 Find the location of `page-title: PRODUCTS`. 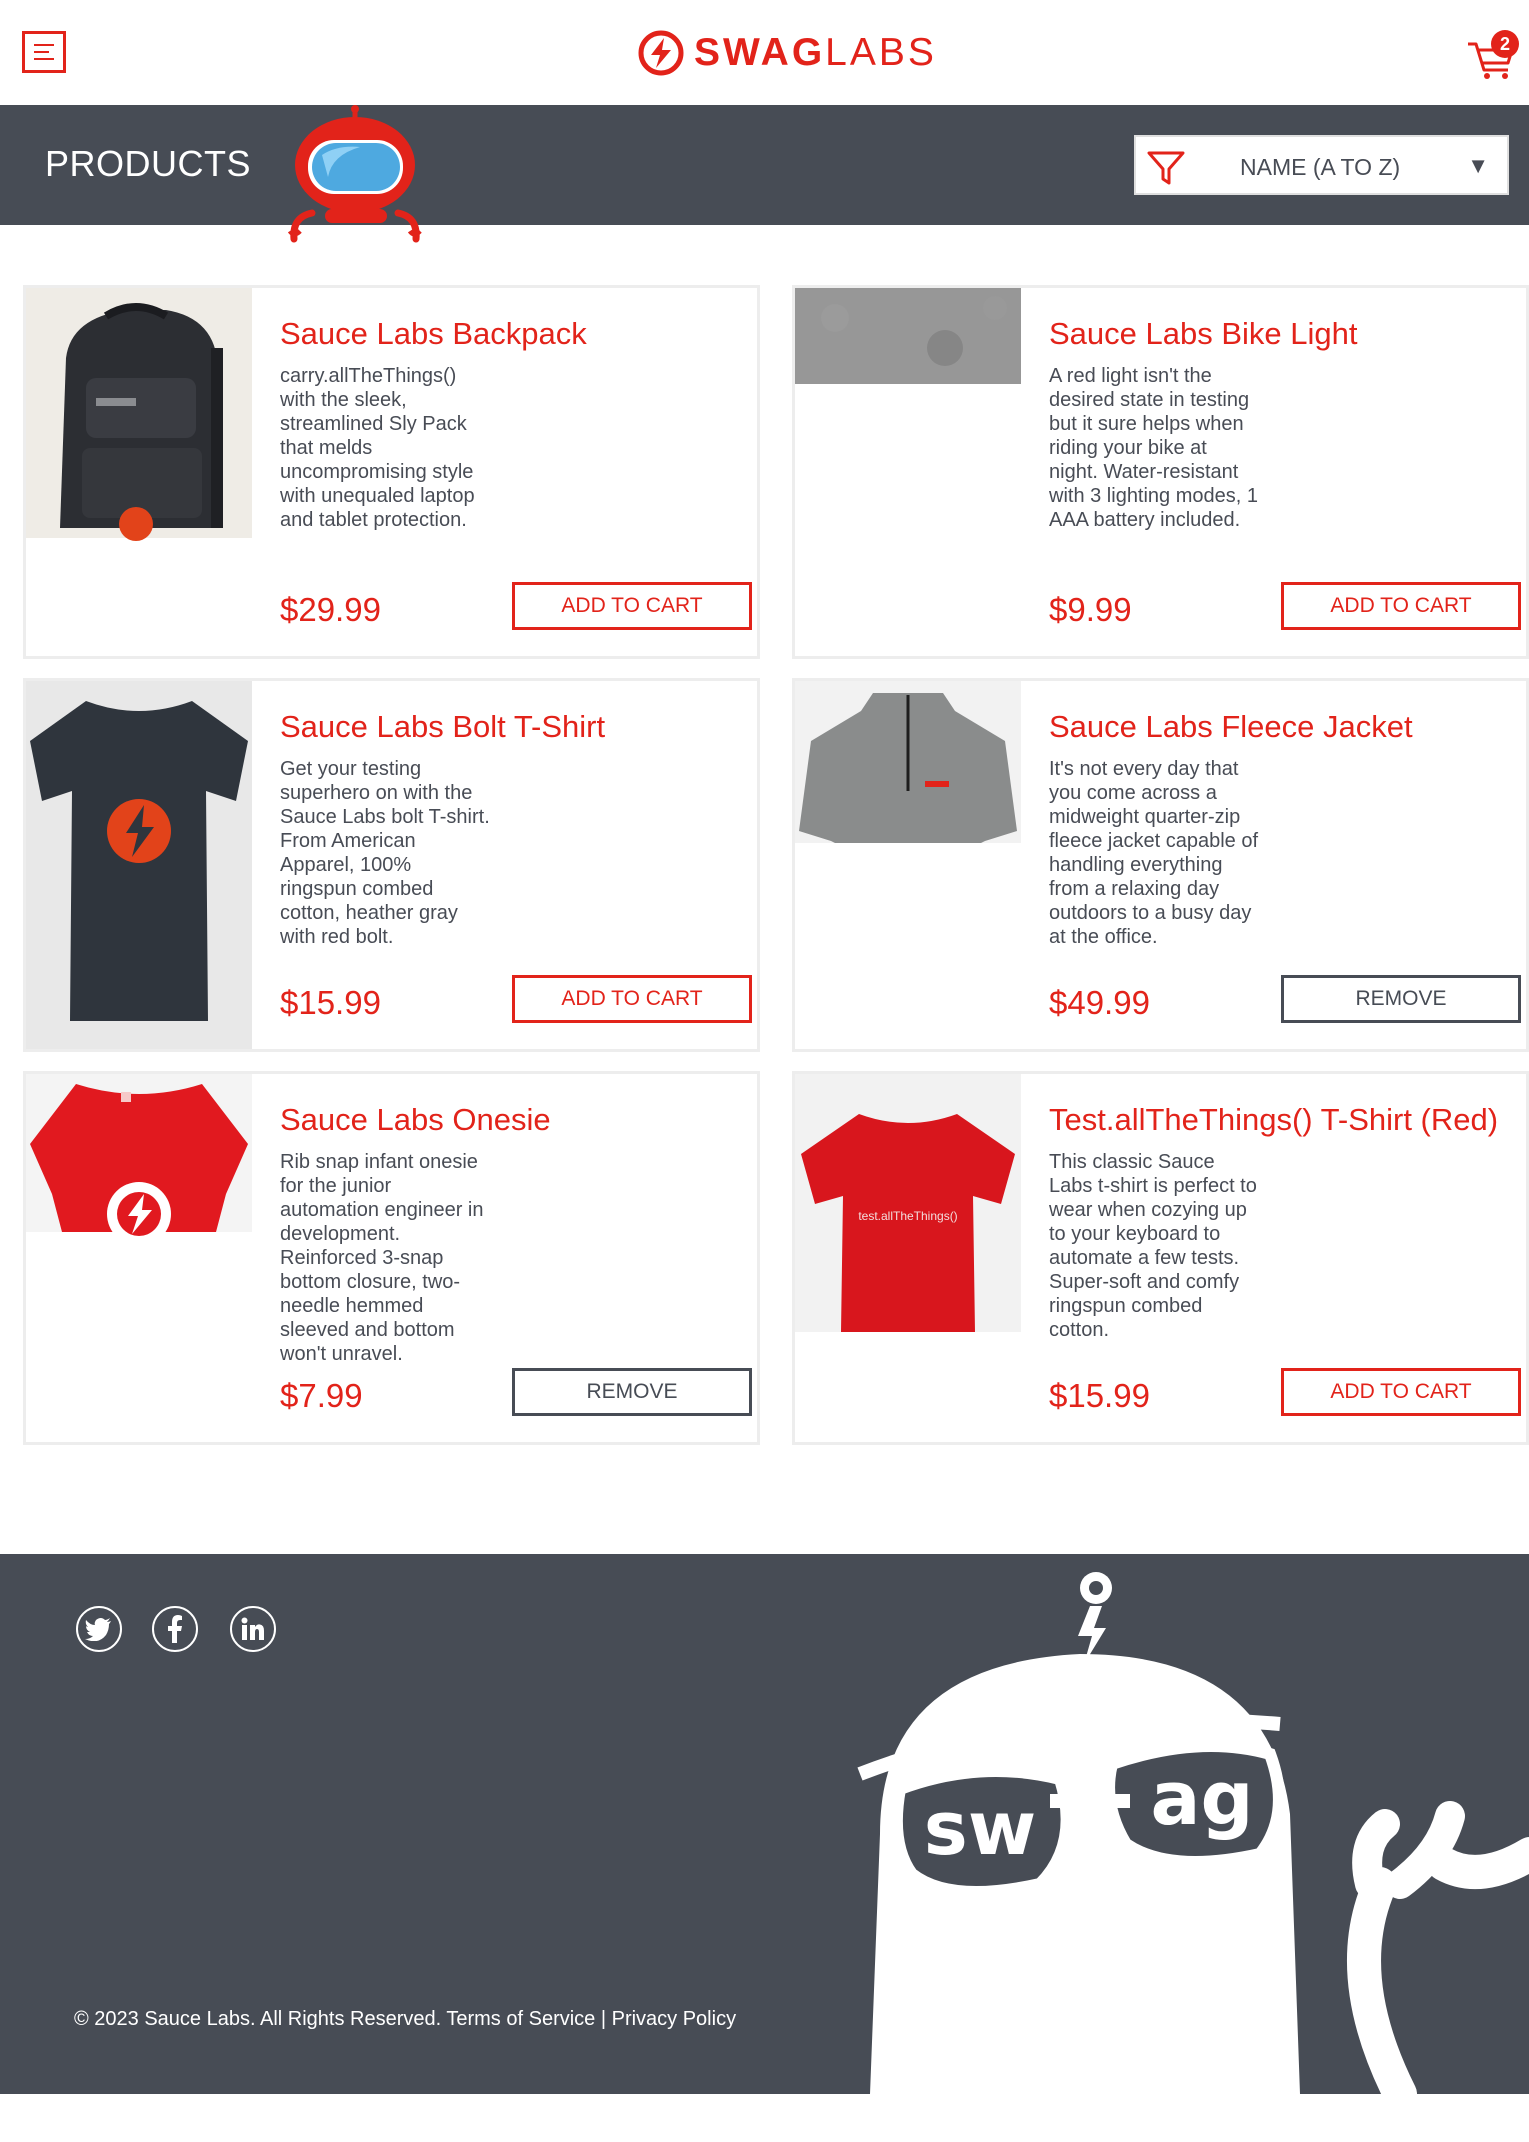

page-title: PRODUCTS is located at coordinates (148, 163).